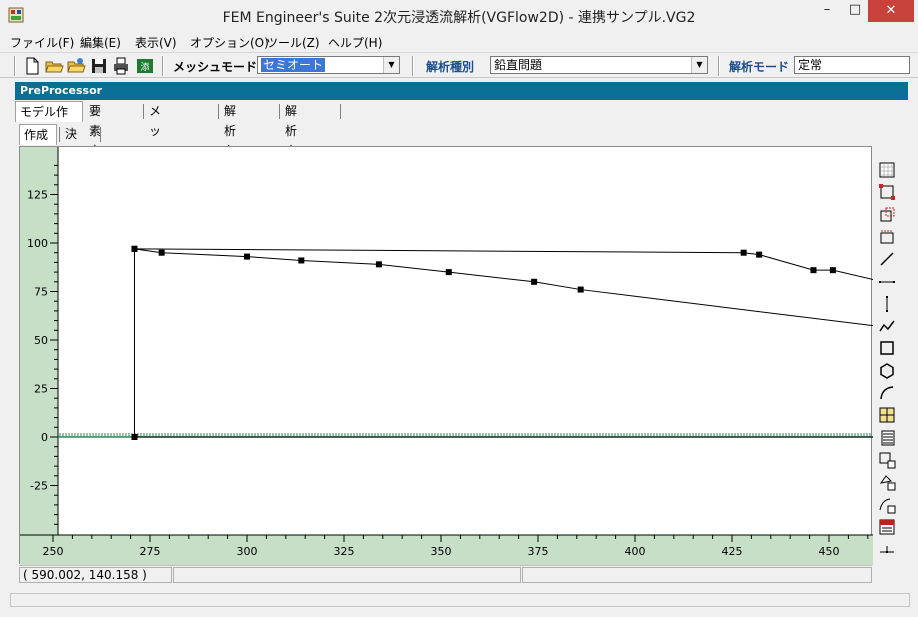  Describe the element at coordinates (887, 215) in the screenshot. I see `rectangle-dashed-icon` at that location.